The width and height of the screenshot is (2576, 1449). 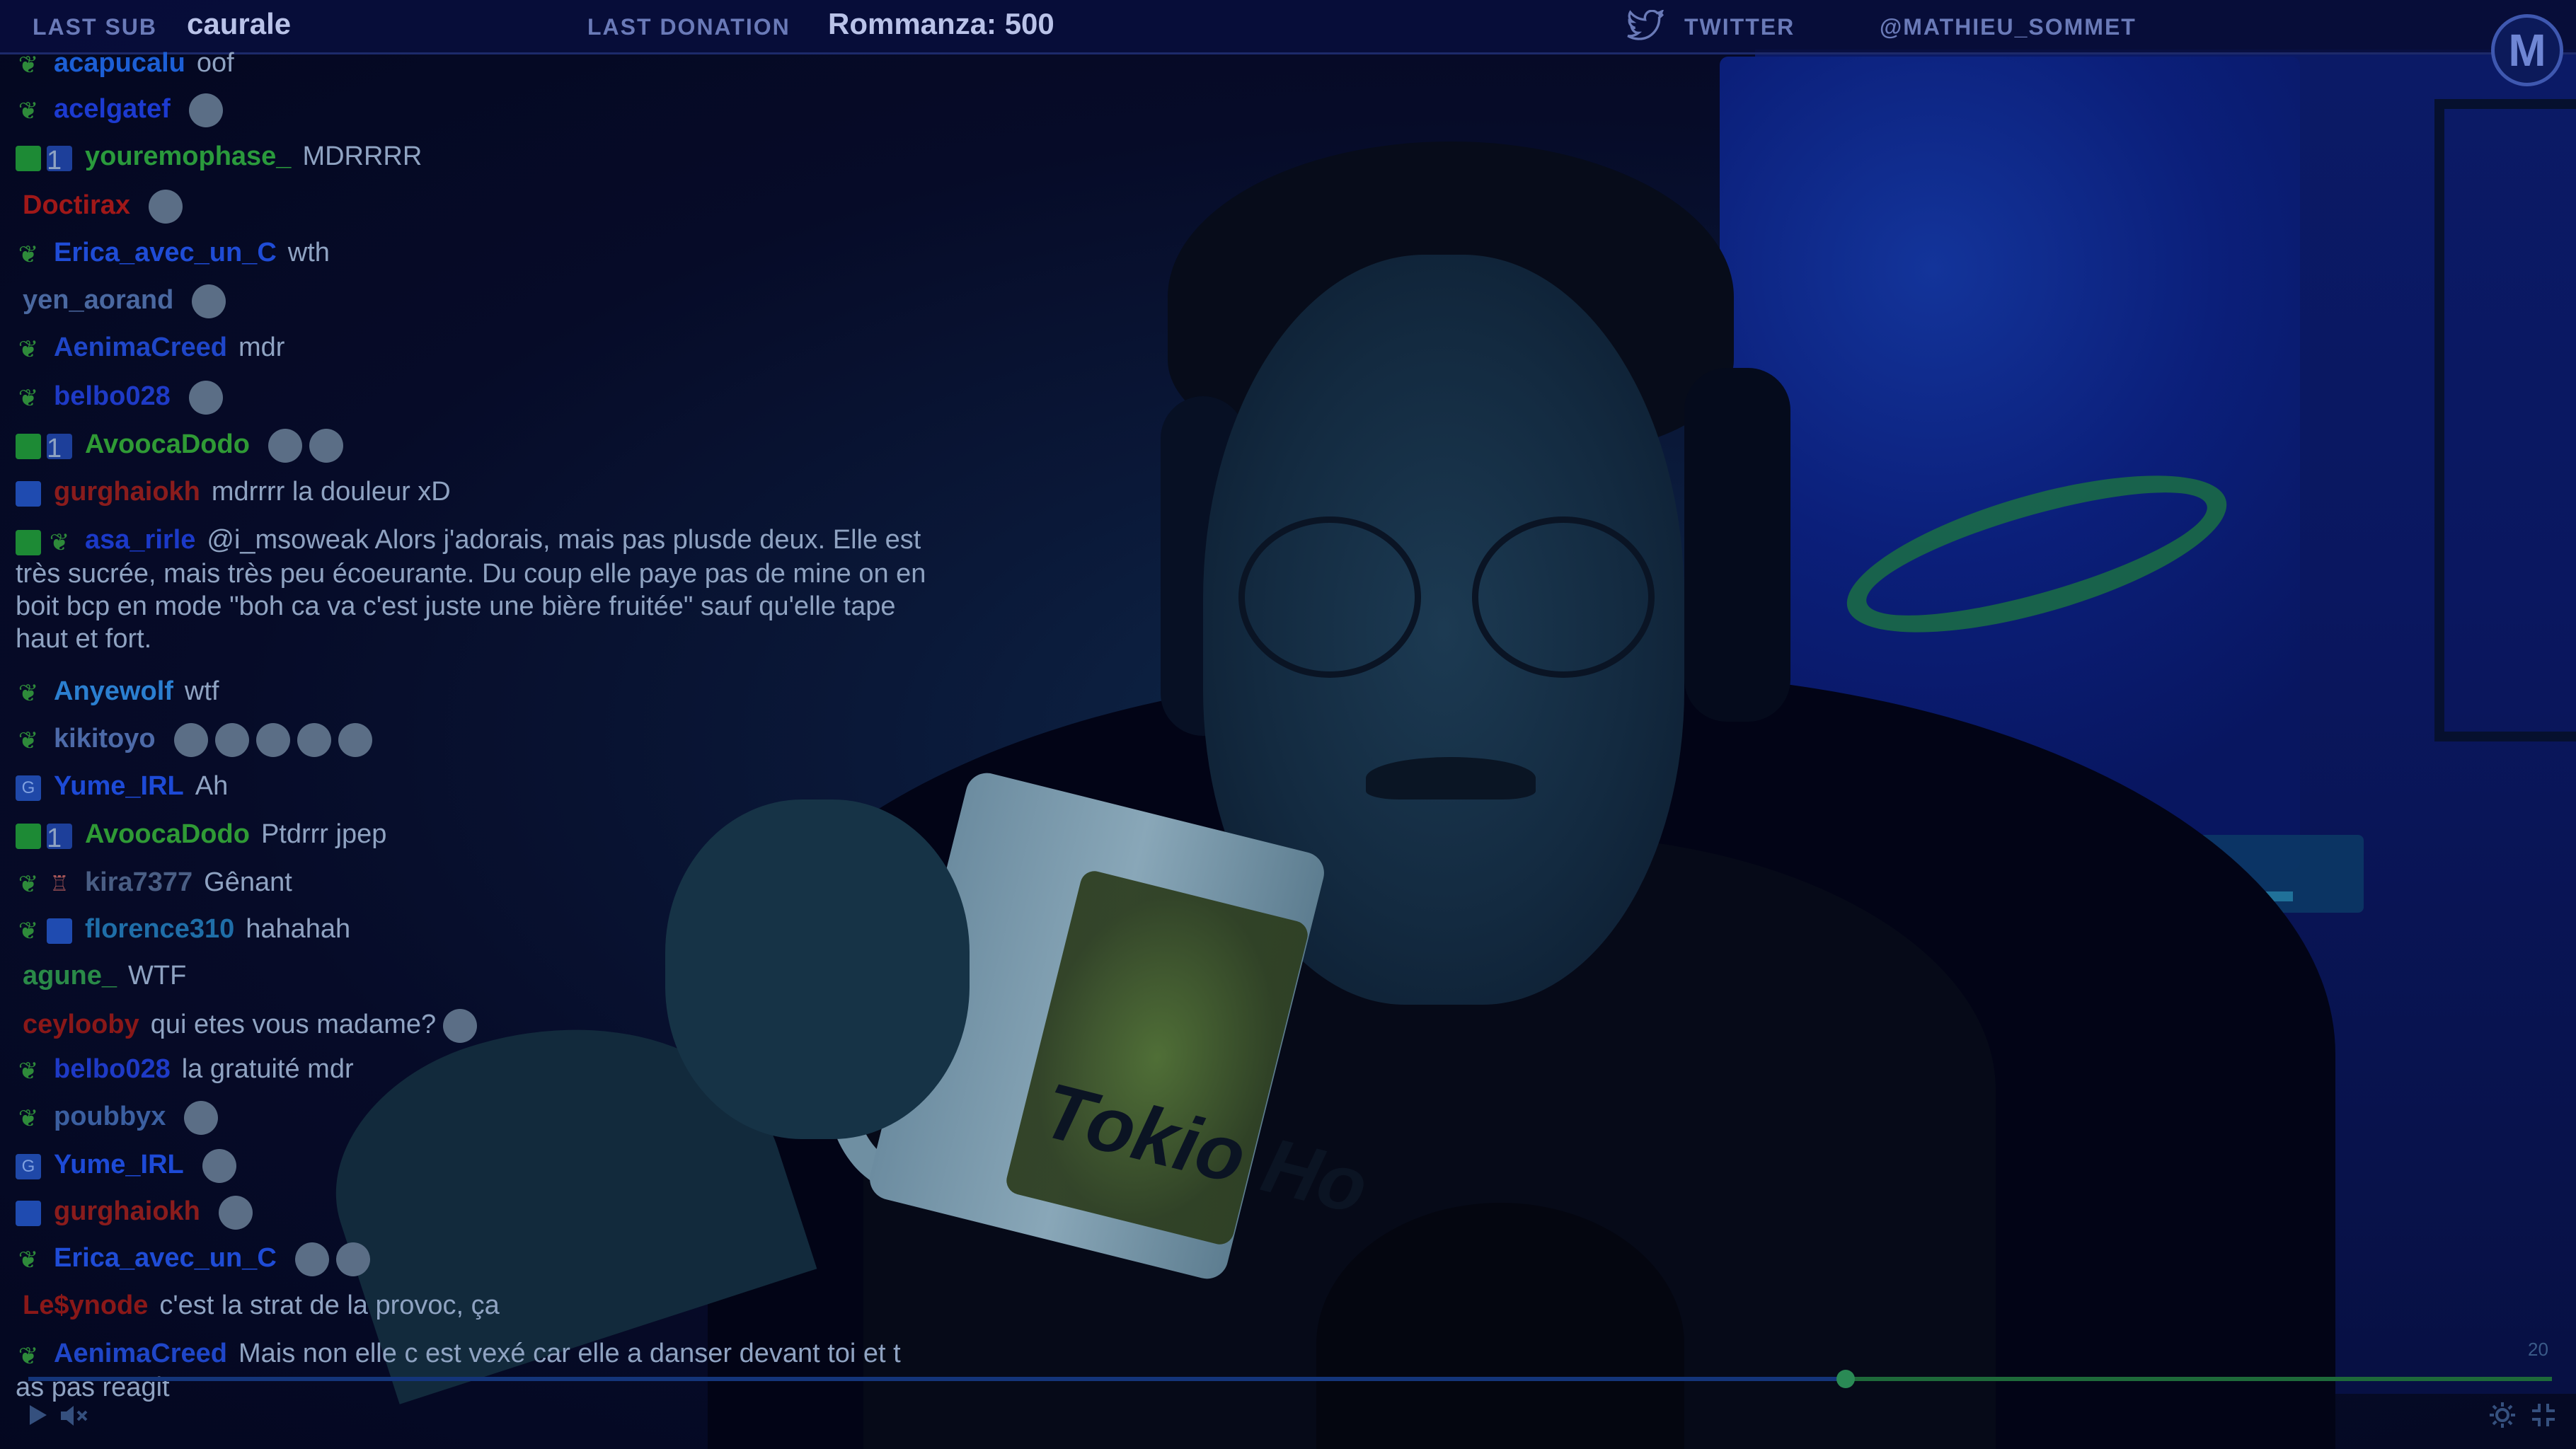 What do you see at coordinates (262, 347) in the screenshot?
I see `chat-text: mdr` at bounding box center [262, 347].